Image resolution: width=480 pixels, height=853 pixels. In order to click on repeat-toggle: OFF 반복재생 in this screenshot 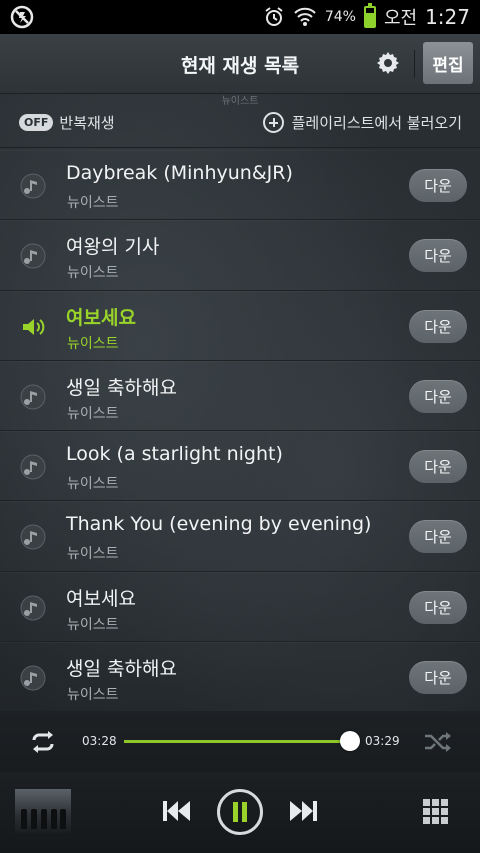, I will do `click(67, 122)`.